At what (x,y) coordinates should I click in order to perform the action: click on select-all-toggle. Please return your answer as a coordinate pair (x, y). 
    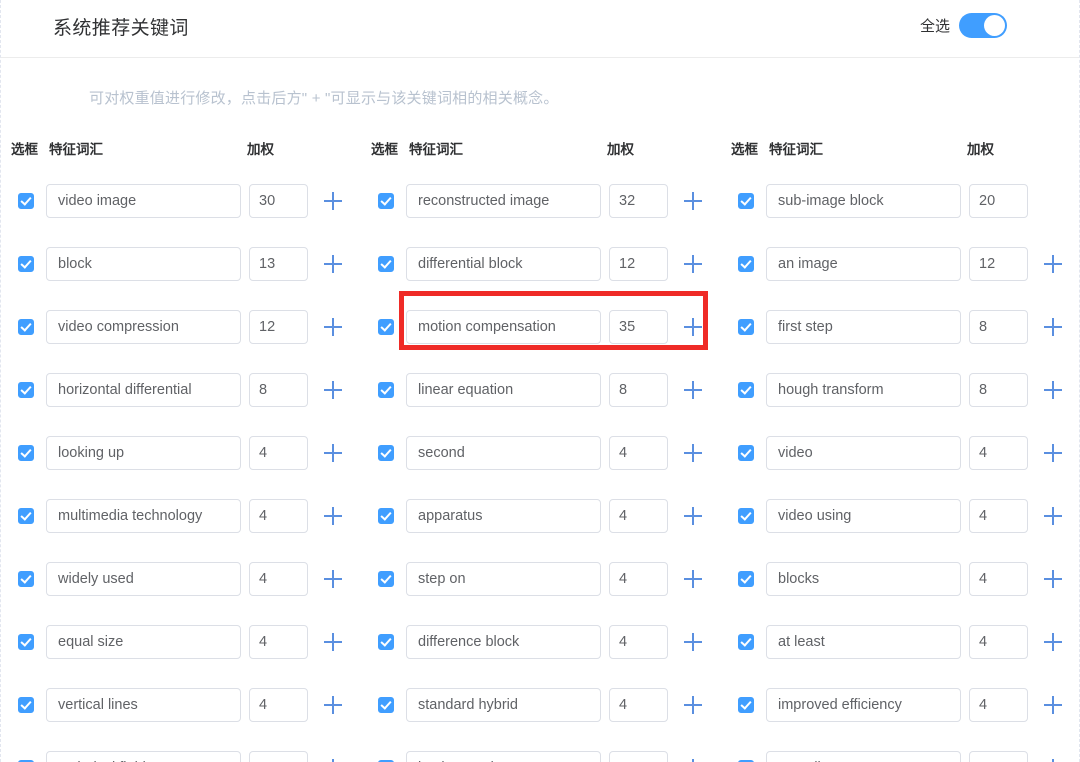
    Looking at the image, I should click on (983, 25).